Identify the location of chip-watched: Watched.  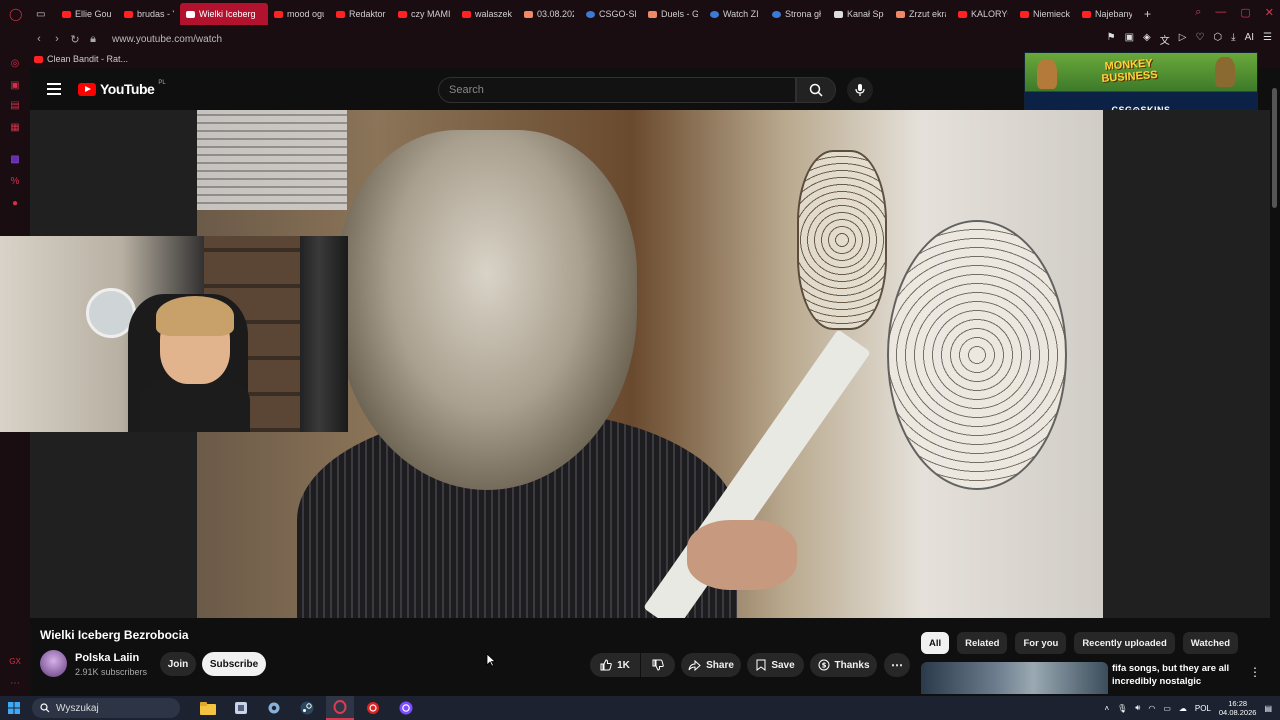
(1210, 643).